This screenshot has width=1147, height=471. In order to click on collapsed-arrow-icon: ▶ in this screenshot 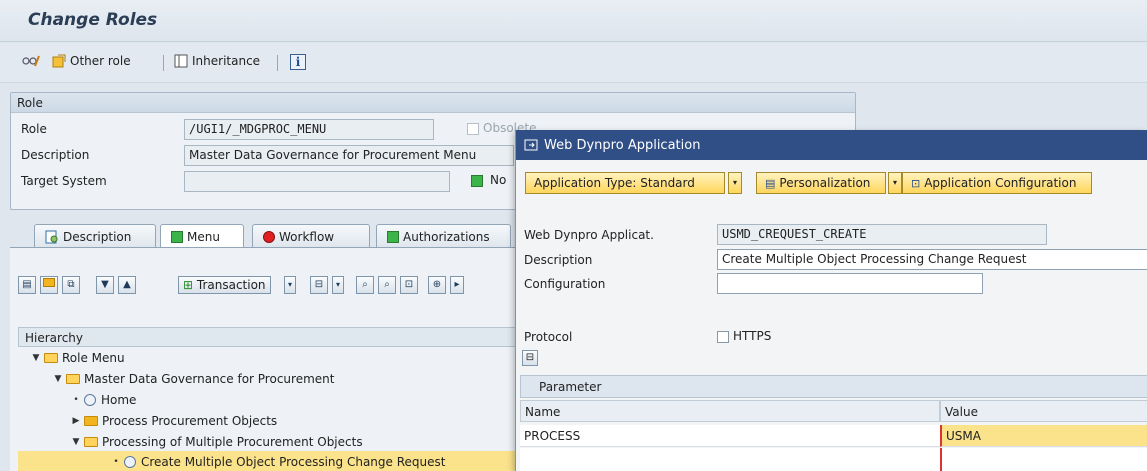, I will do `click(76, 421)`.